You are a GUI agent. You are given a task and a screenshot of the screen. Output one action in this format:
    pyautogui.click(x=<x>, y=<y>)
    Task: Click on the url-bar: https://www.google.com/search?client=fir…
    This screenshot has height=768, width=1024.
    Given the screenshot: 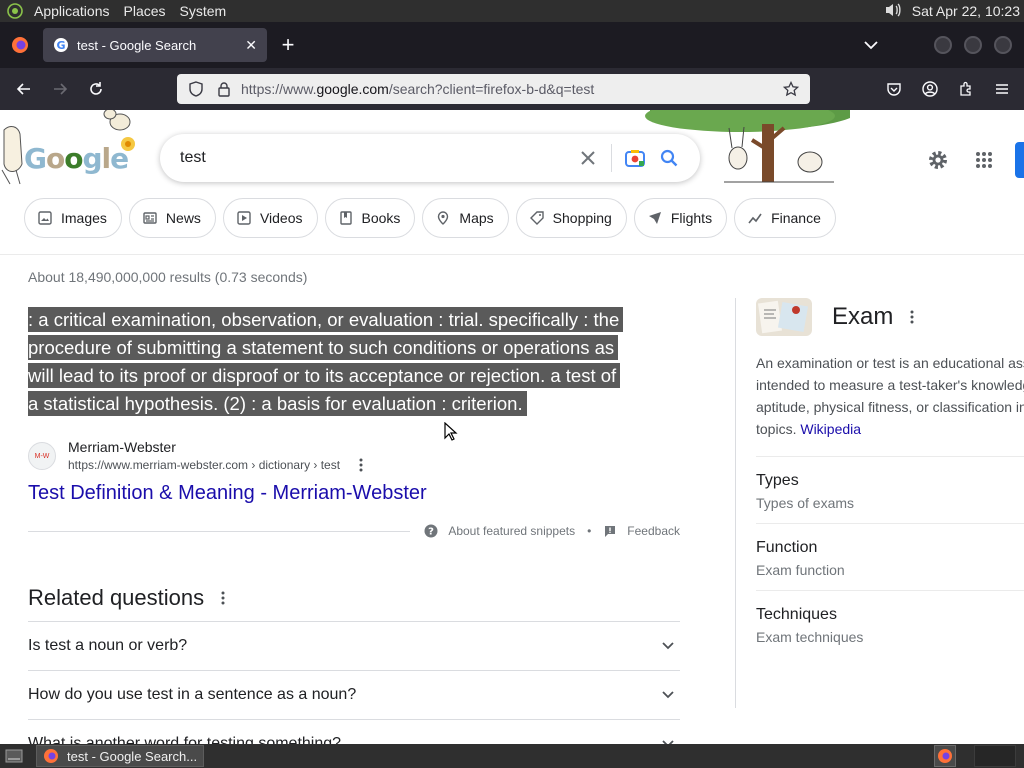 What is the action you would take?
    pyautogui.click(x=493, y=89)
    